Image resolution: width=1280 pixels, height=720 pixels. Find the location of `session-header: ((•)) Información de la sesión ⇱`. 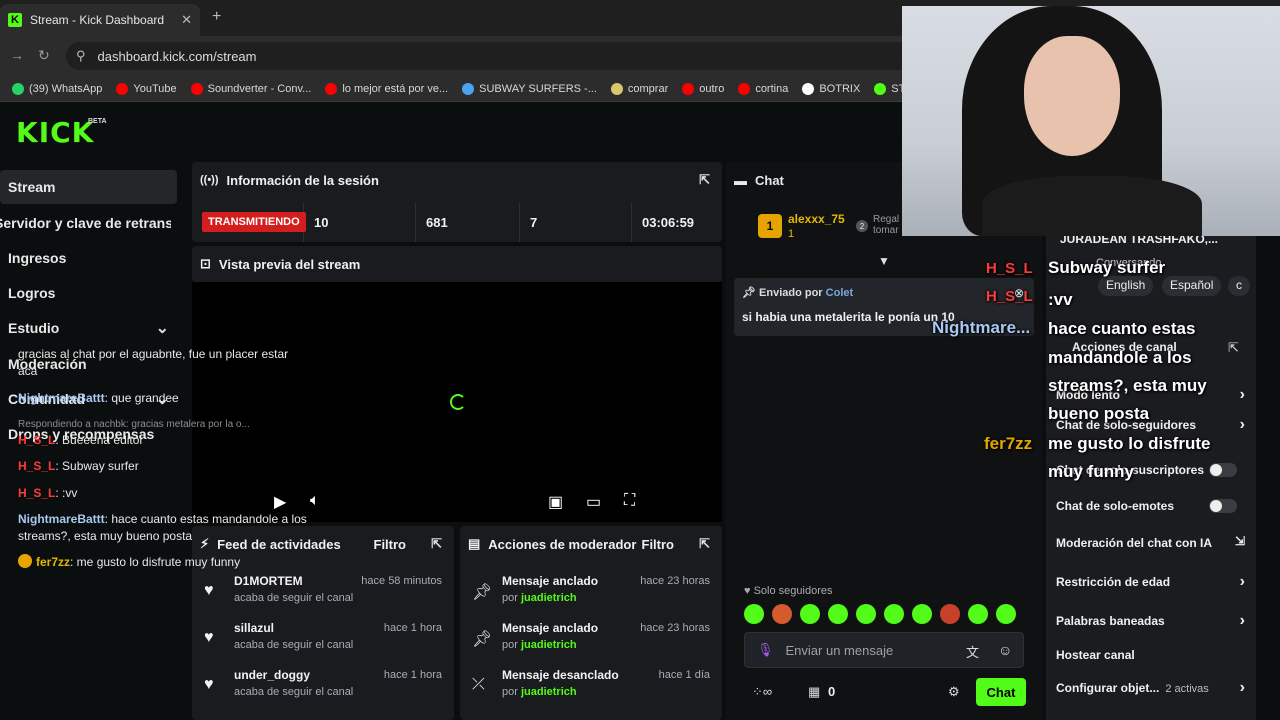

session-header: ((•)) Información de la sesión ⇱ is located at coordinates (457, 180).